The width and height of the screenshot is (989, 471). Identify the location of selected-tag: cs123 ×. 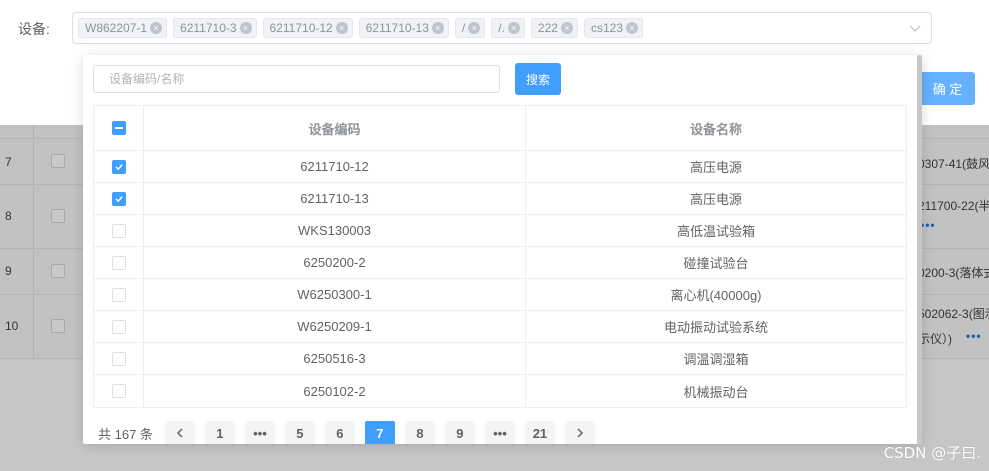
(613, 28).